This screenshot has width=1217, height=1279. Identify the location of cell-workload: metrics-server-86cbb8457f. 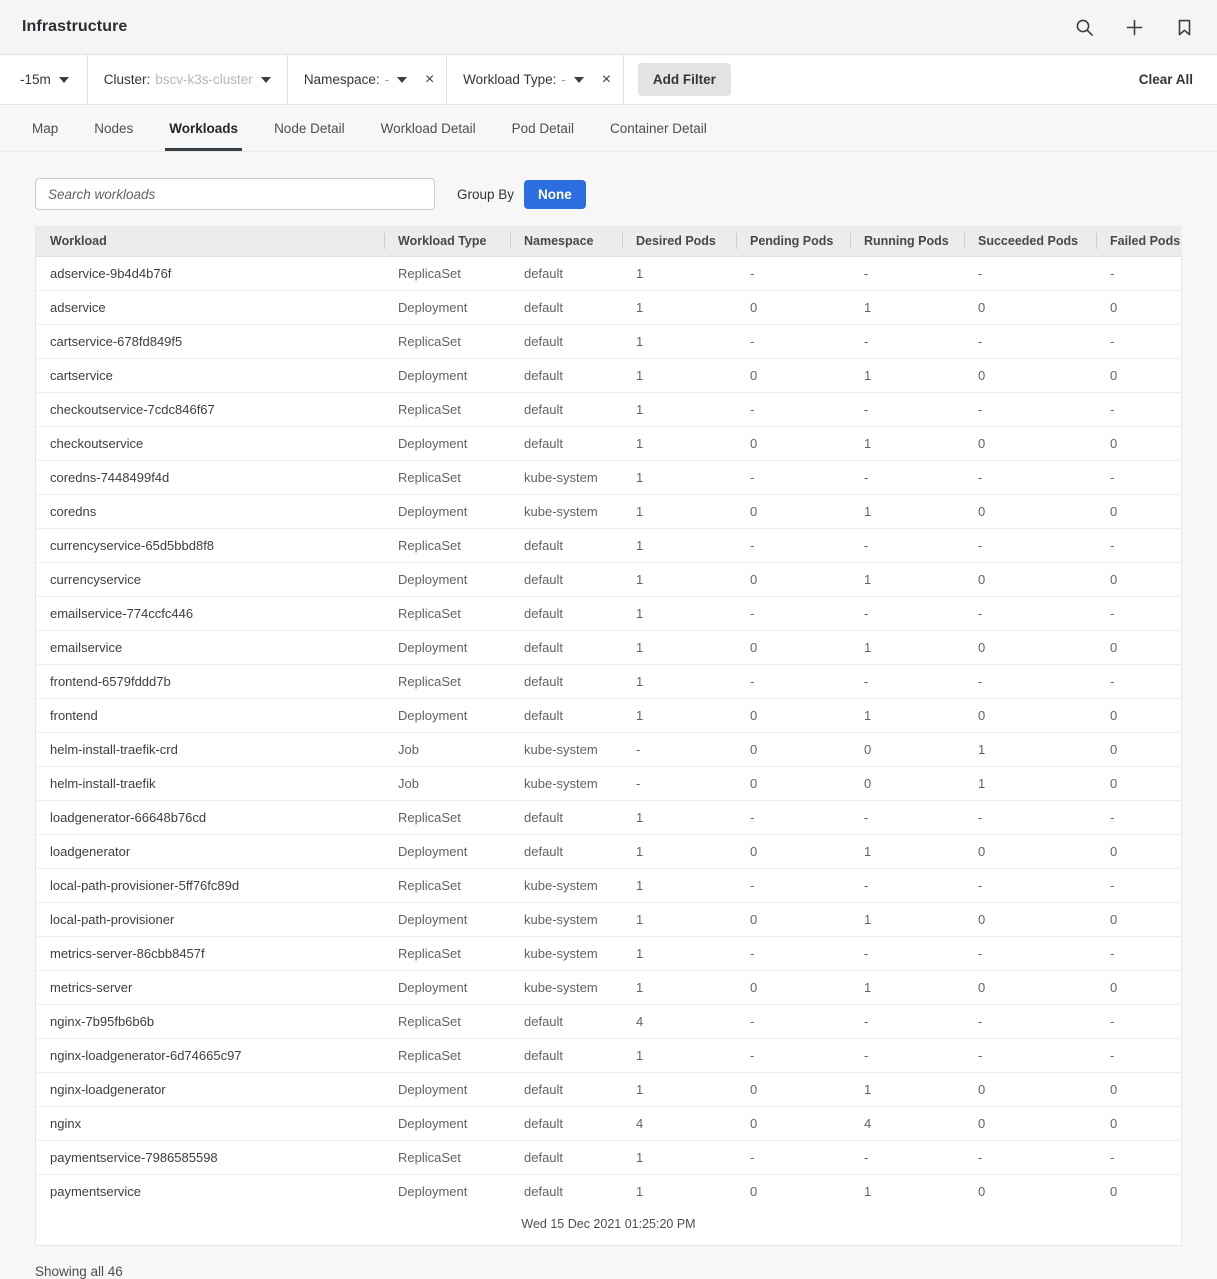
(210, 953).